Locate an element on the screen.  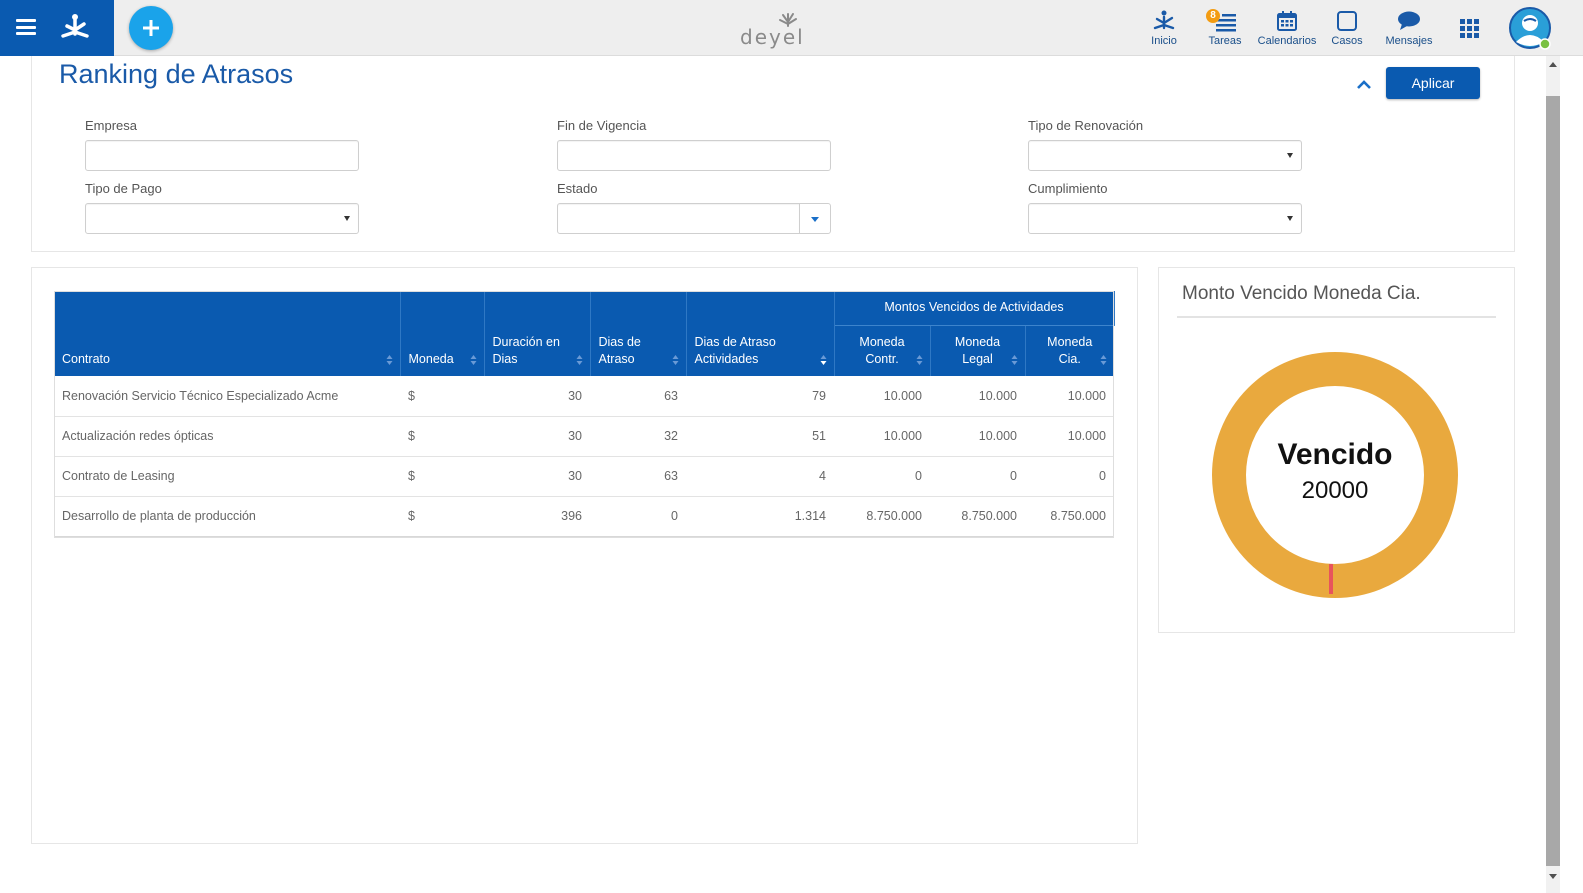
nav-label: Calendarios is located at coordinates (1287, 41).